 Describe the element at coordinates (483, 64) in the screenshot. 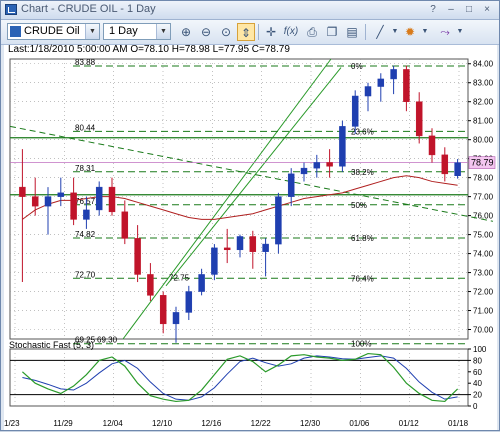

I see `price-tick-label: 84.00` at that location.